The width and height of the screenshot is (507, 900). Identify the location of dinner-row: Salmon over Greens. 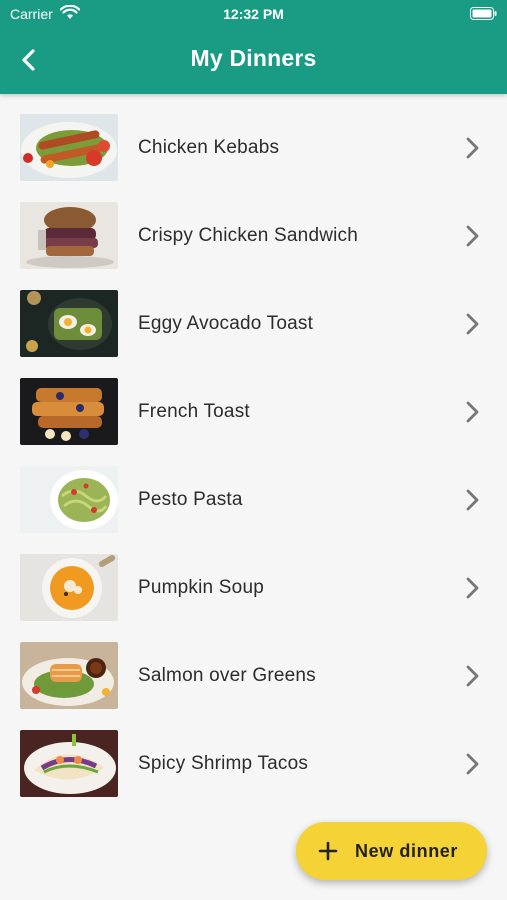
(253, 666).